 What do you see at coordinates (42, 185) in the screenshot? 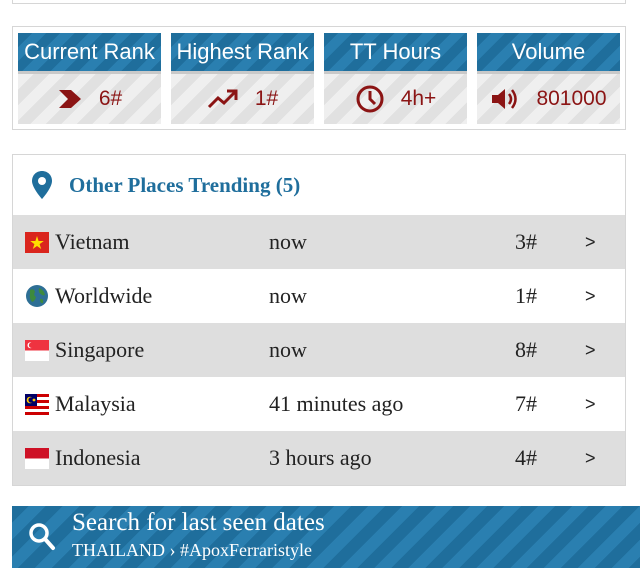
I see `location-pin-icon` at bounding box center [42, 185].